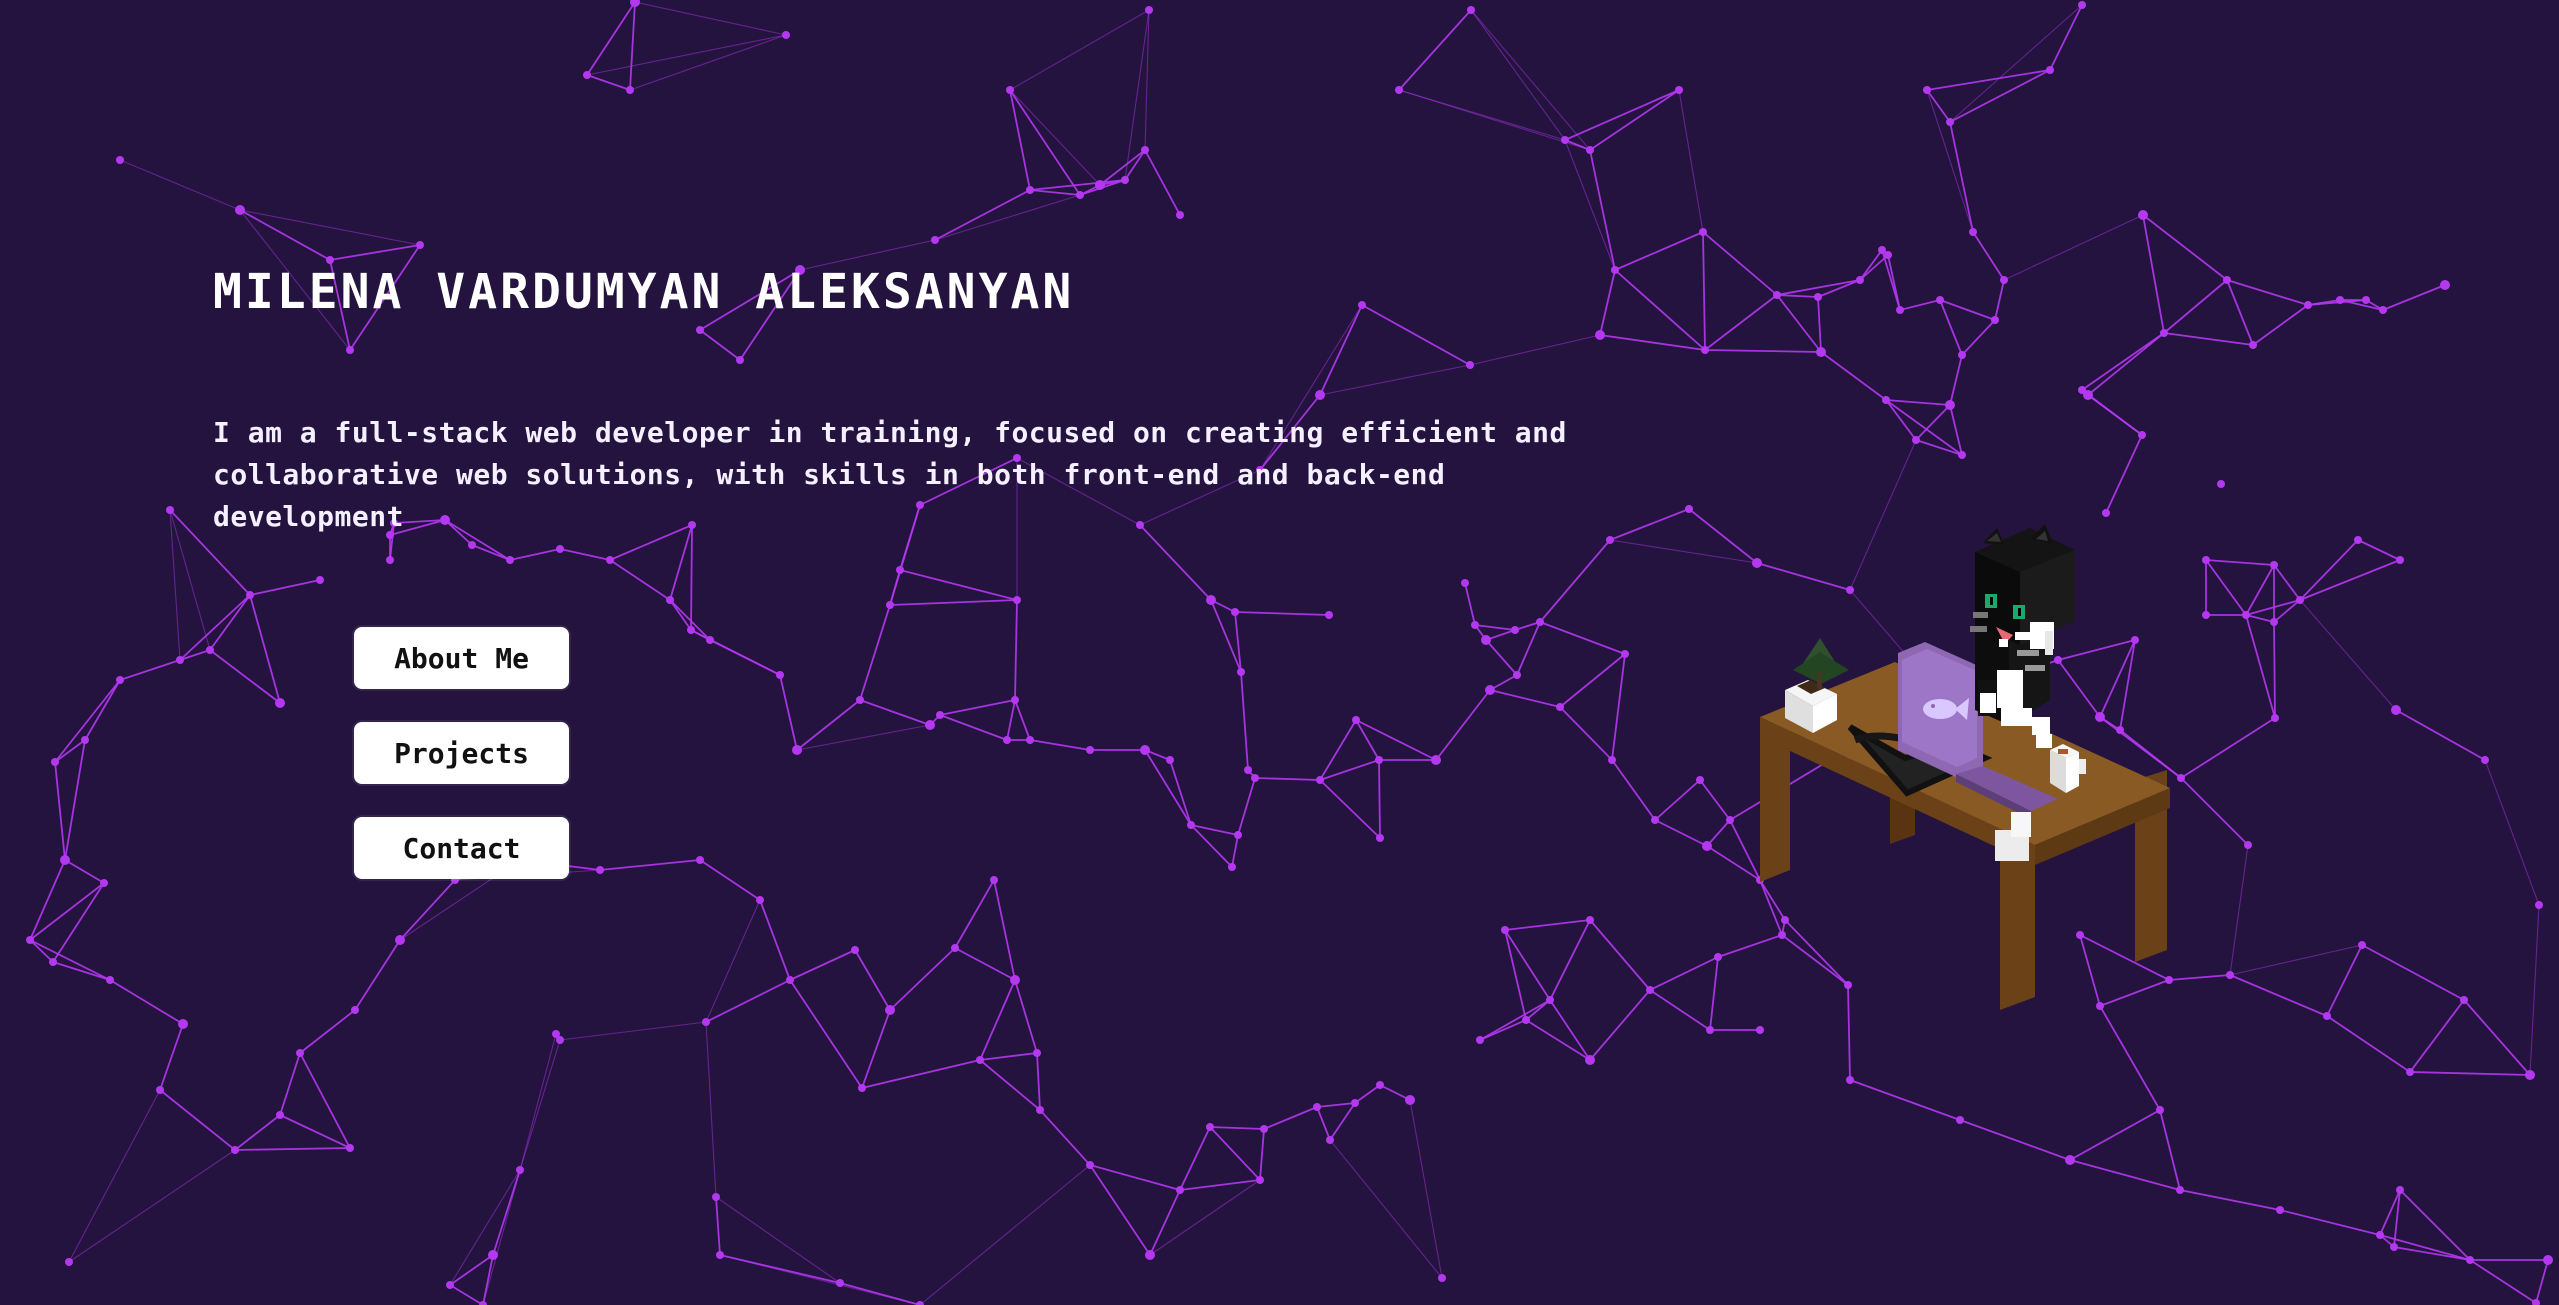 The image size is (2559, 1305). Describe the element at coordinates (461, 848) in the screenshot. I see `contact-button: Contact` at that location.